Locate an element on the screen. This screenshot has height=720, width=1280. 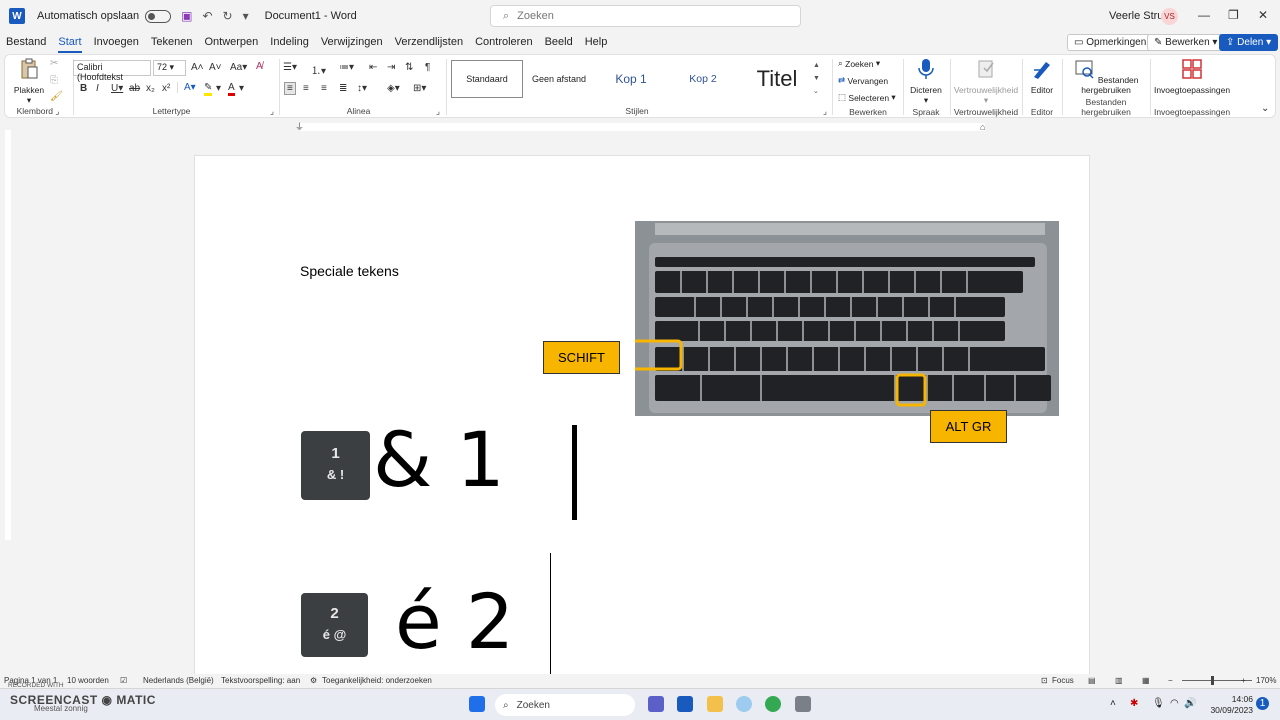
keyboard-photo is located at coordinates (845, 318).